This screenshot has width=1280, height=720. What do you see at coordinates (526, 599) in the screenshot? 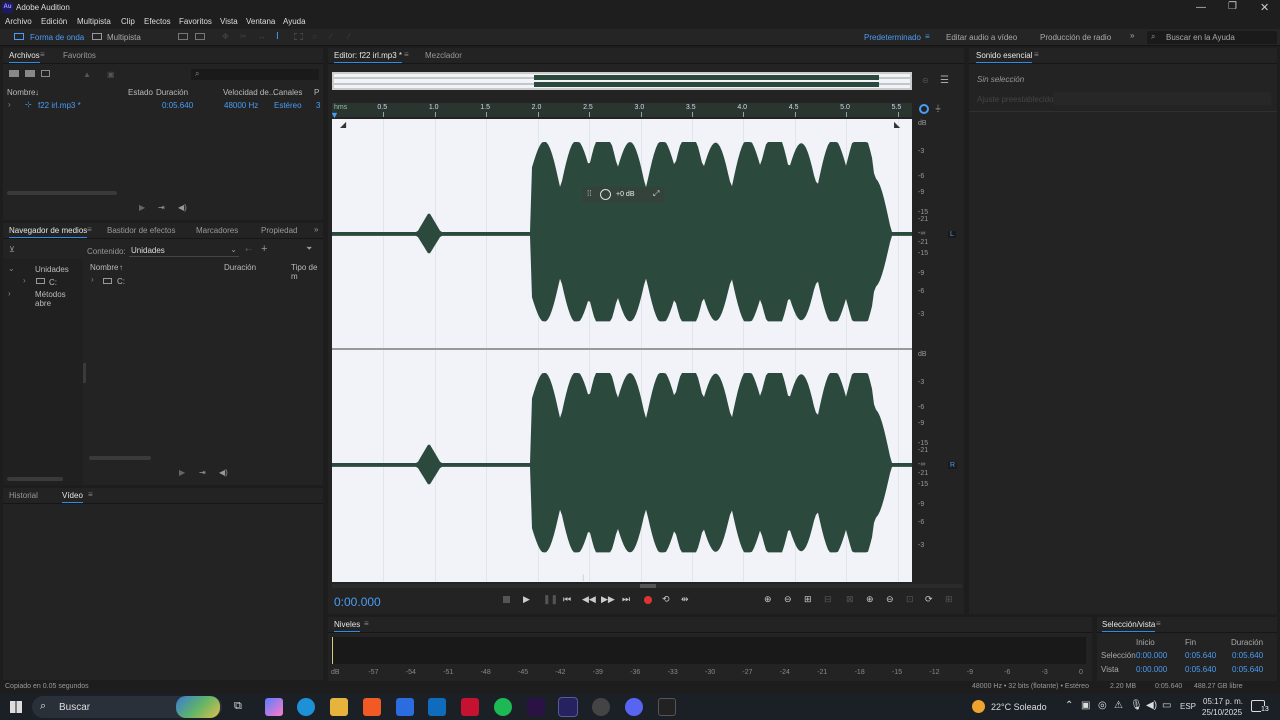
I see `play-icon: ▶` at bounding box center [526, 599].